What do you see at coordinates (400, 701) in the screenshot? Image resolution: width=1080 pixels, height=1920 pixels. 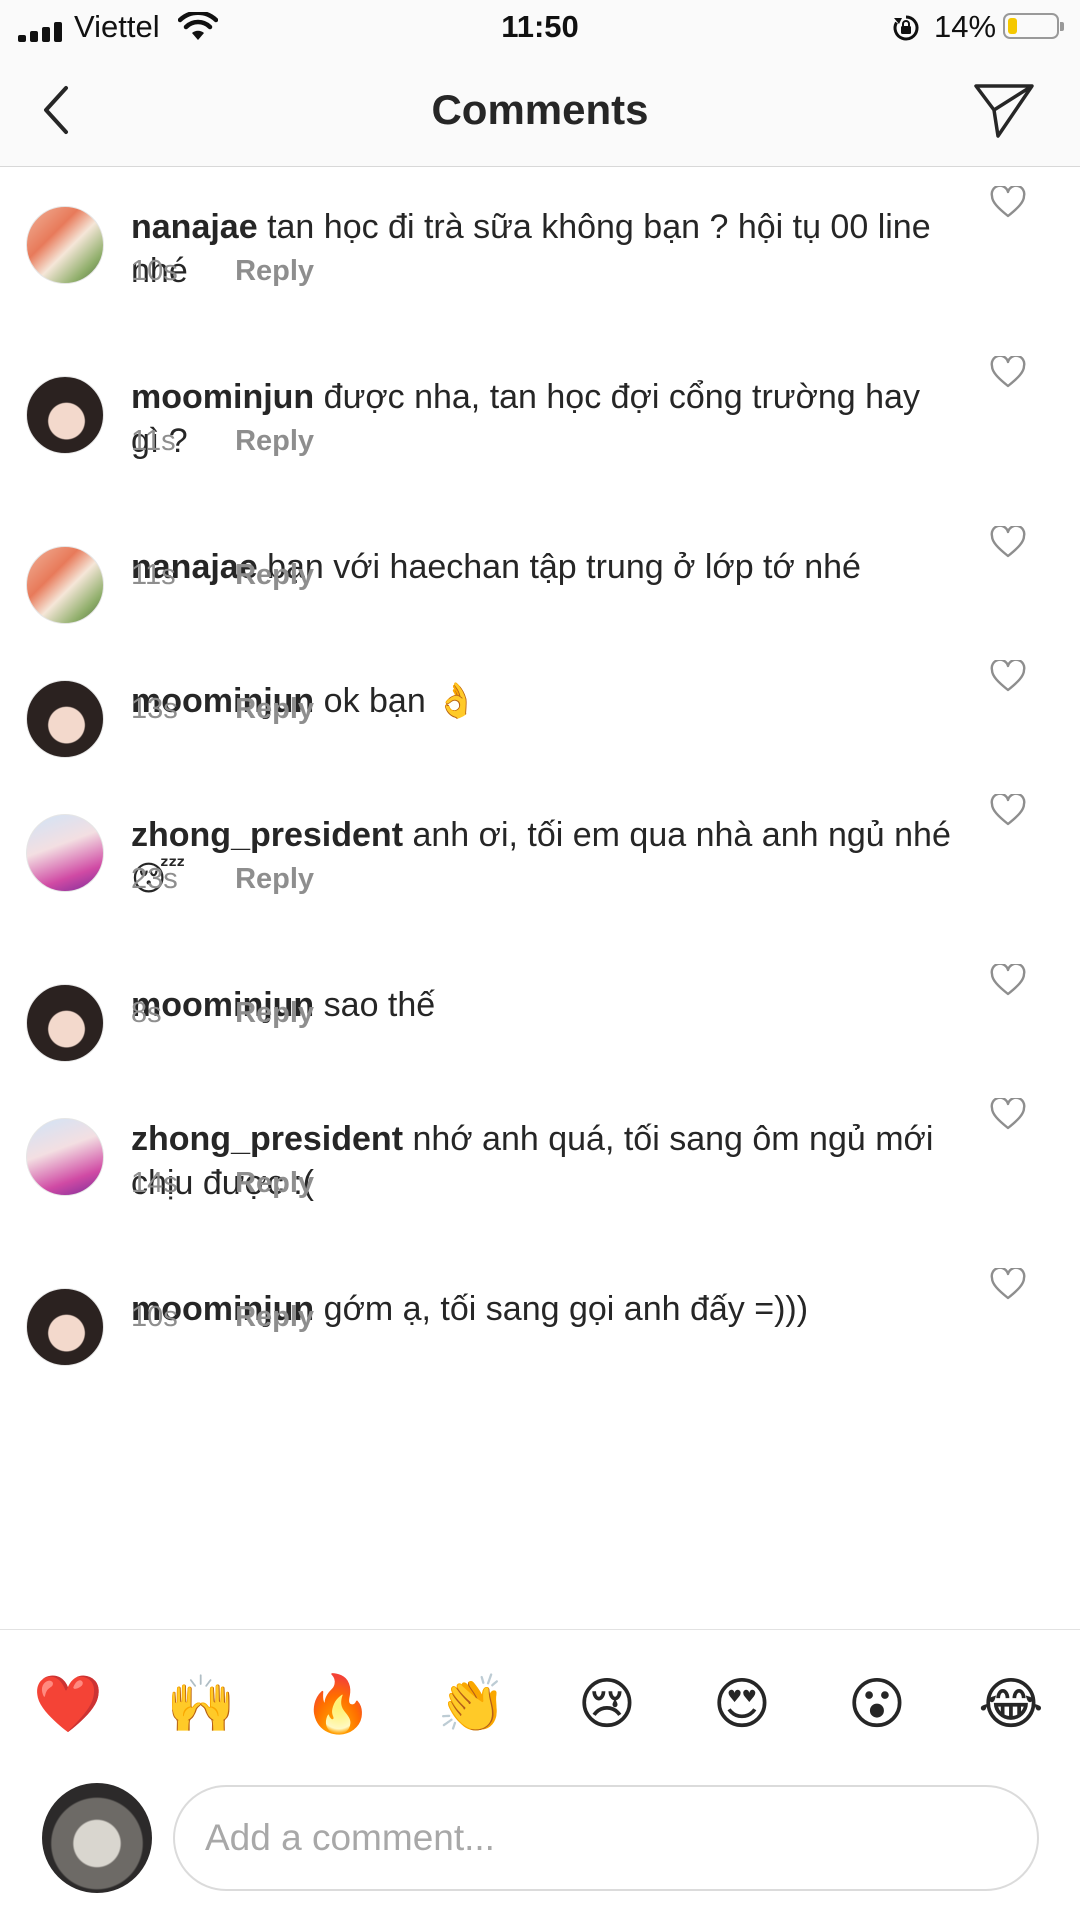 I see `comment-text: ok bạn 👌` at bounding box center [400, 701].